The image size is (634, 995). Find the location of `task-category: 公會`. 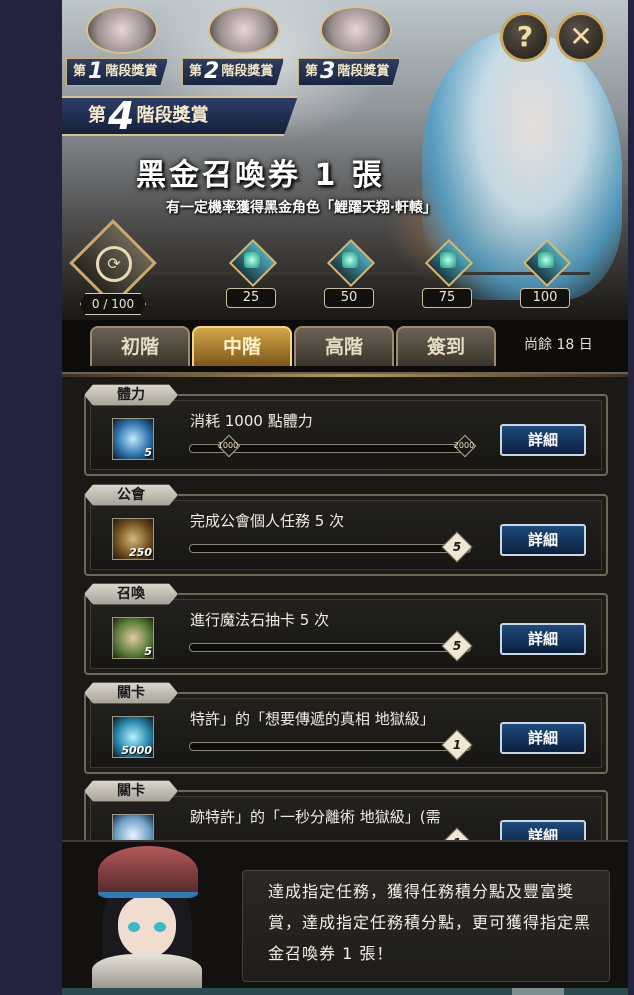

task-category: 公會 is located at coordinates (131, 495).